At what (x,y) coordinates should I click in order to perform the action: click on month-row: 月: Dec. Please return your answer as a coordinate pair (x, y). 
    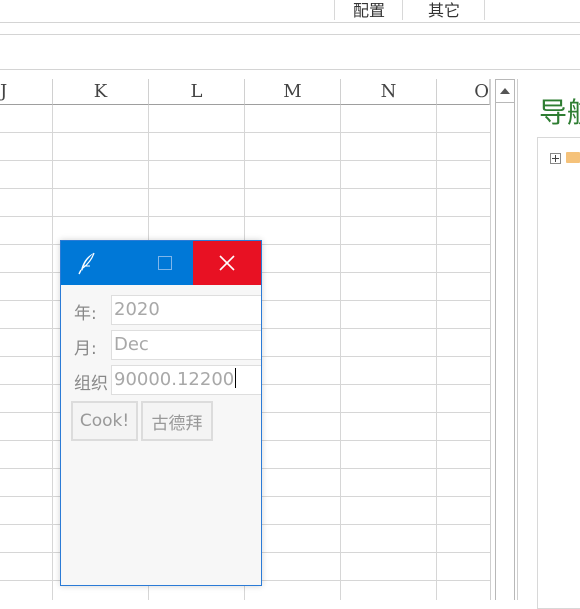
    Looking at the image, I should click on (161, 345).